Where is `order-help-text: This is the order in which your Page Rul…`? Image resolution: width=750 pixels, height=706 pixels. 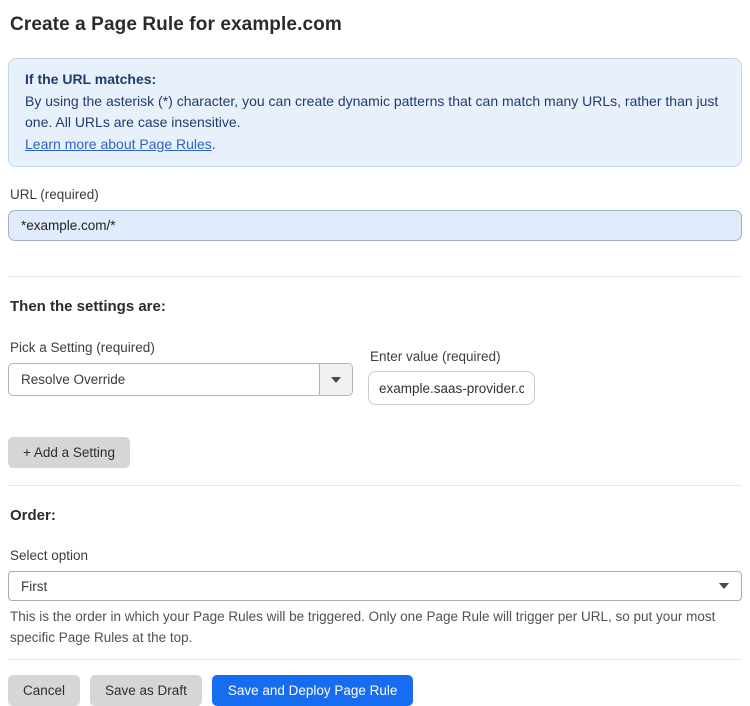 order-help-text: This is the order in which your Page Rul… is located at coordinates (363, 627).